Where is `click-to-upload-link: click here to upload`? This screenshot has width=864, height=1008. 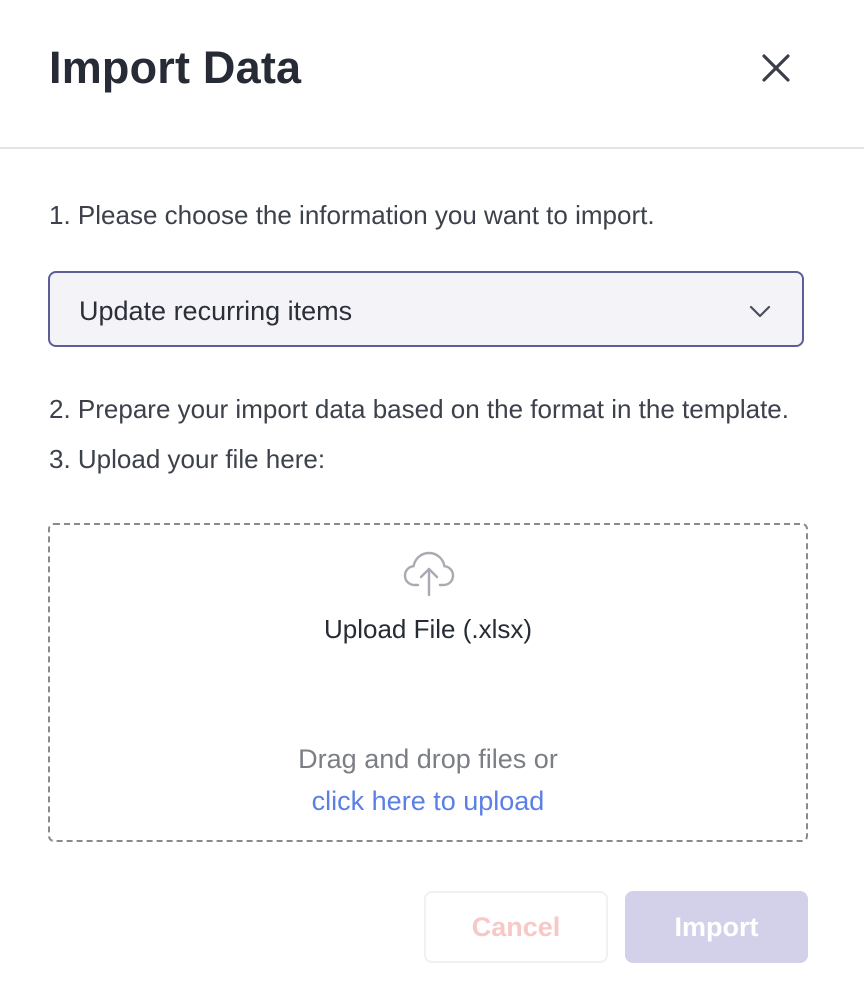 click-to-upload-link: click here to upload is located at coordinates (428, 801).